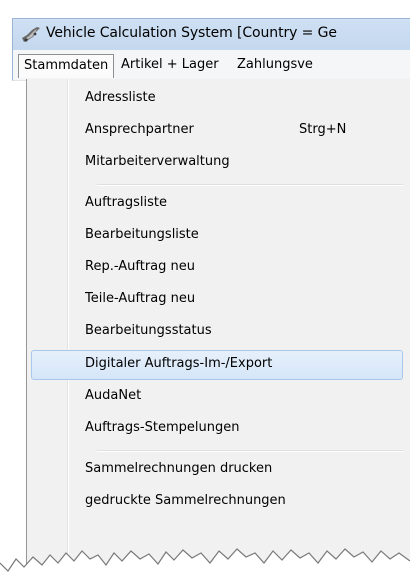 The height and width of the screenshot is (579, 410). I want to click on menu-item-label: Bearbeitungsliste, so click(142, 234).